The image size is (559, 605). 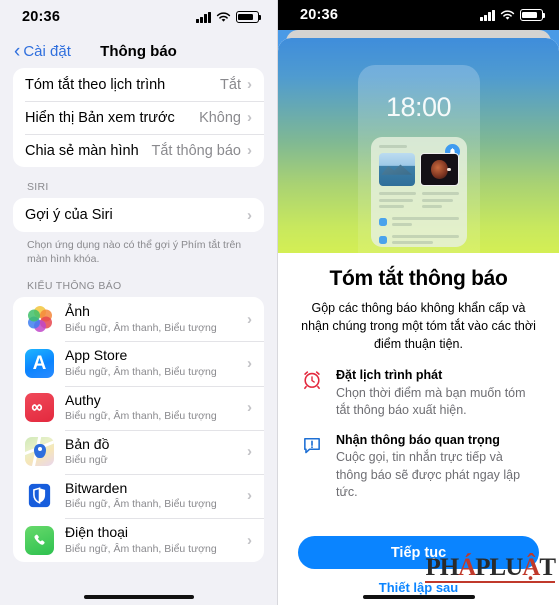 What do you see at coordinates (319, 15) in the screenshot?
I see `status-time: 20:36` at bounding box center [319, 15].